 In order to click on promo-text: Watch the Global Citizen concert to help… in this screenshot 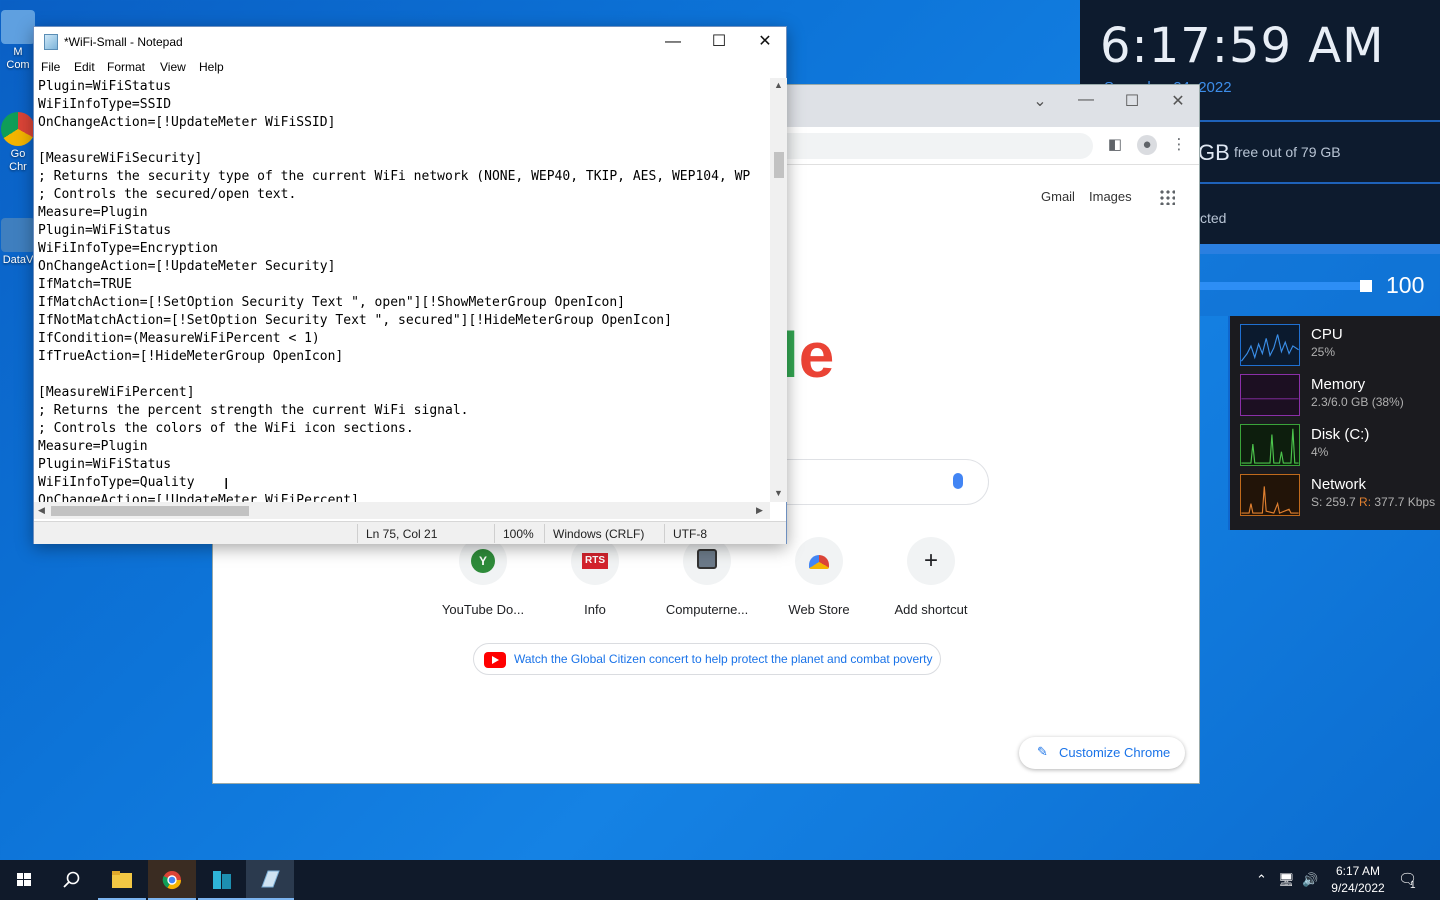, I will do `click(723, 659)`.